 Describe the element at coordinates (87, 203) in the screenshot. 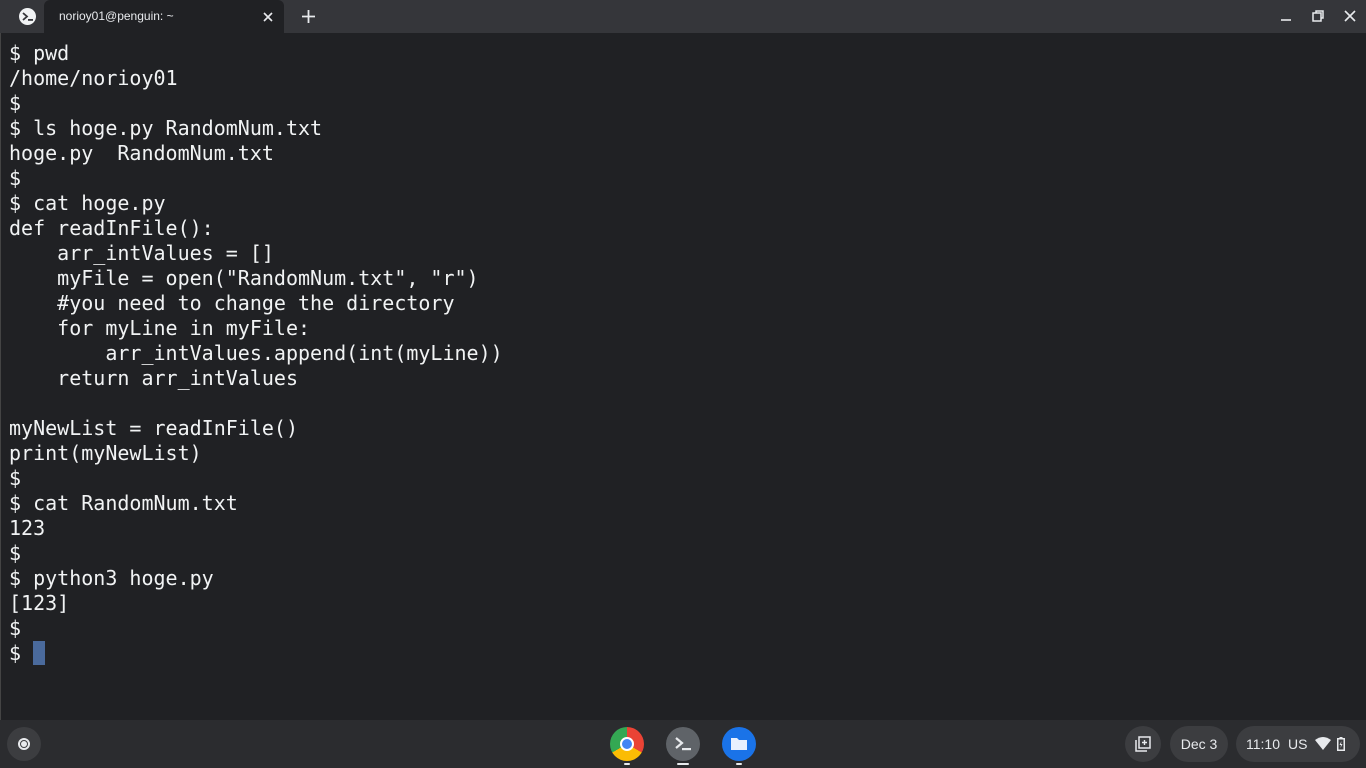

I see `terminal-line: $ cat hoge.py` at that location.